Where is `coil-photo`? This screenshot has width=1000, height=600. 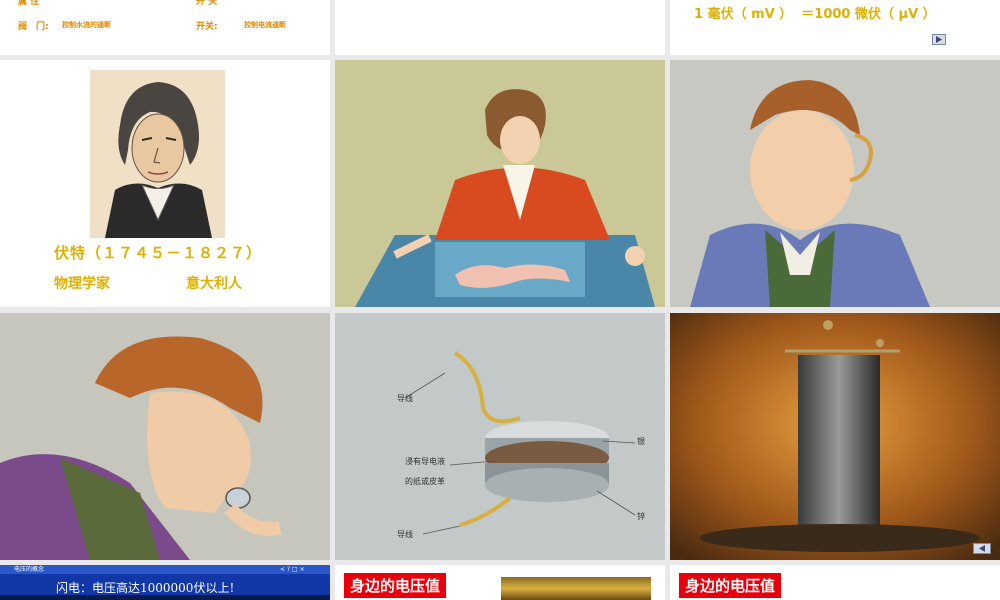 coil-photo is located at coordinates (835, 436).